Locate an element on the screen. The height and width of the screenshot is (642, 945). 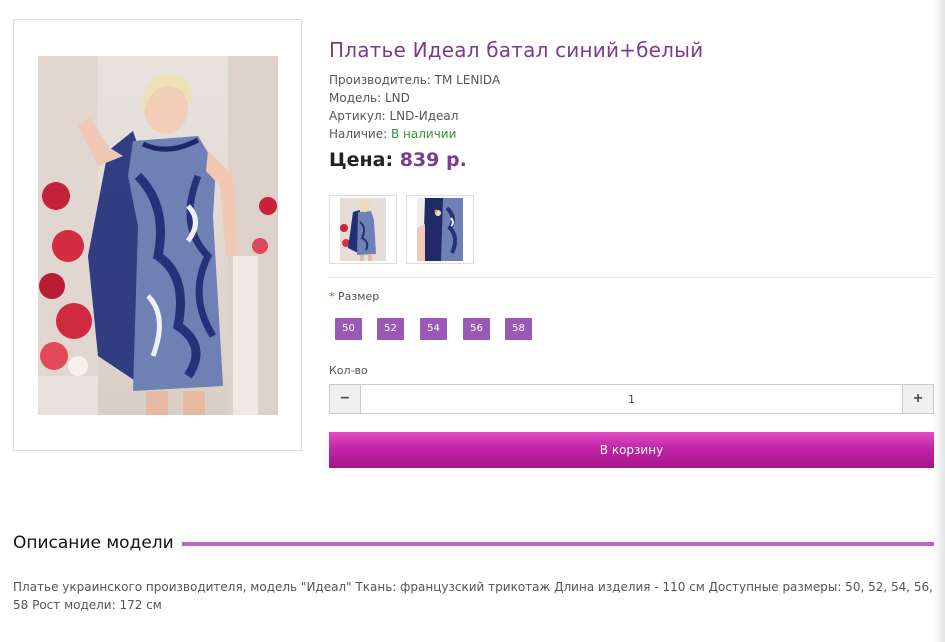
thumbnail-dress-detail is located at coordinates (440, 229).